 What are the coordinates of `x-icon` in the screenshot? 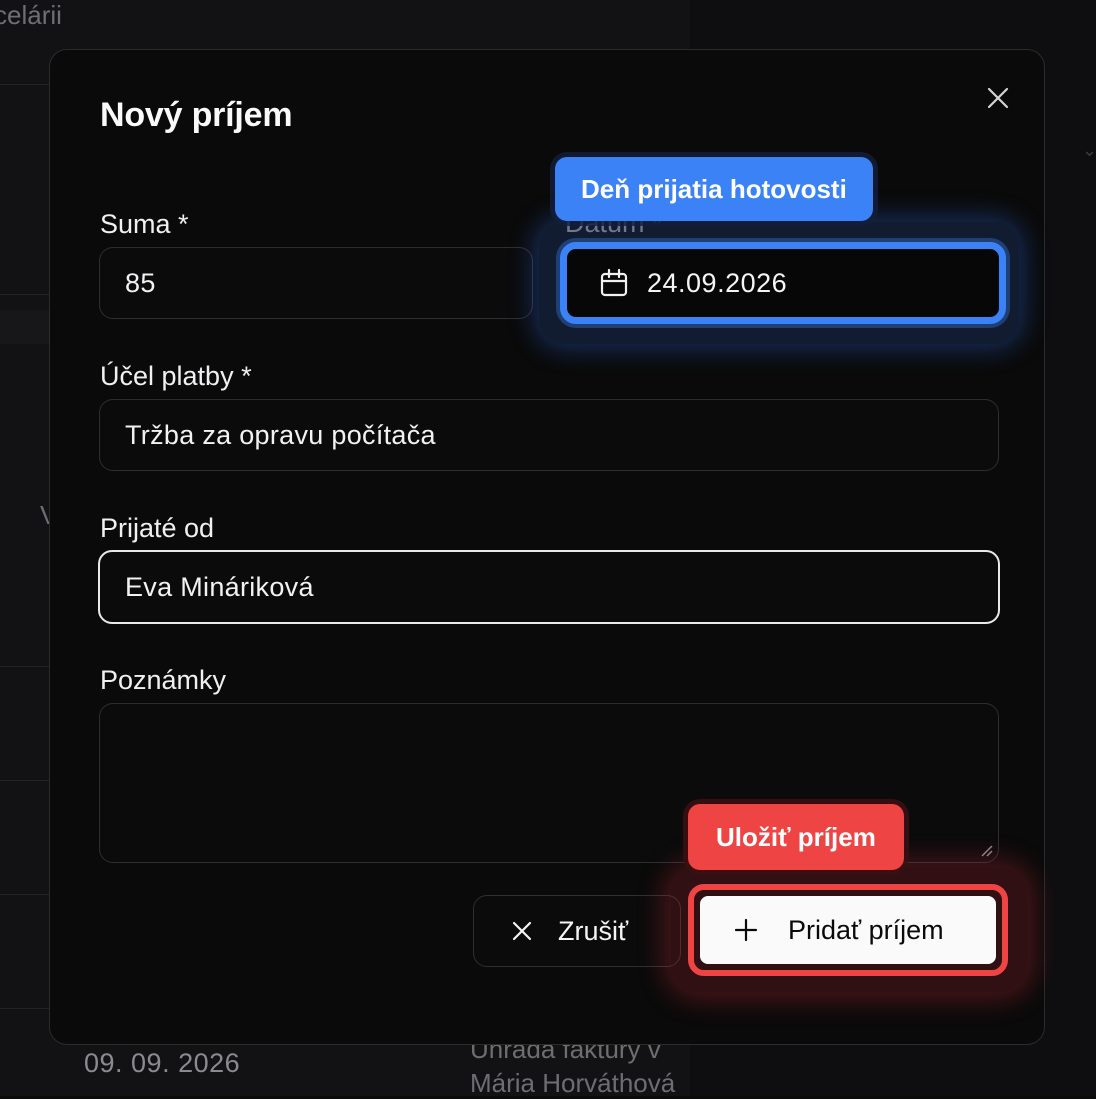 It's located at (522, 931).